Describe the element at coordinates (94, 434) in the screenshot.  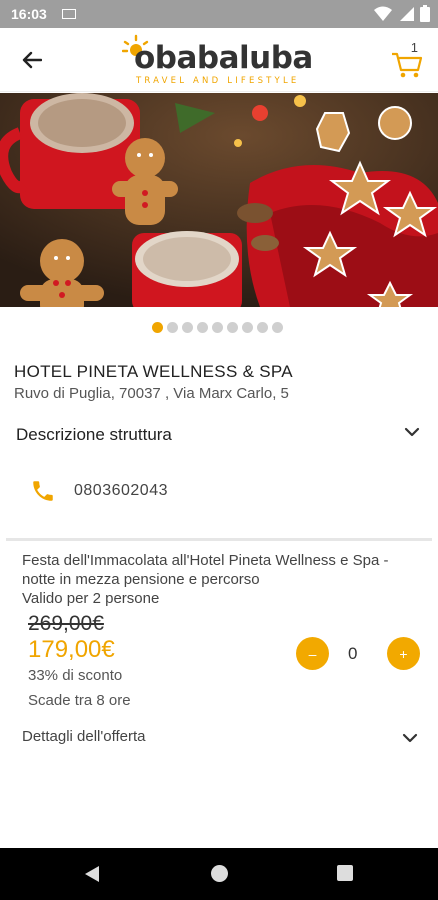
I see `description-label: Descrizione struttura` at that location.